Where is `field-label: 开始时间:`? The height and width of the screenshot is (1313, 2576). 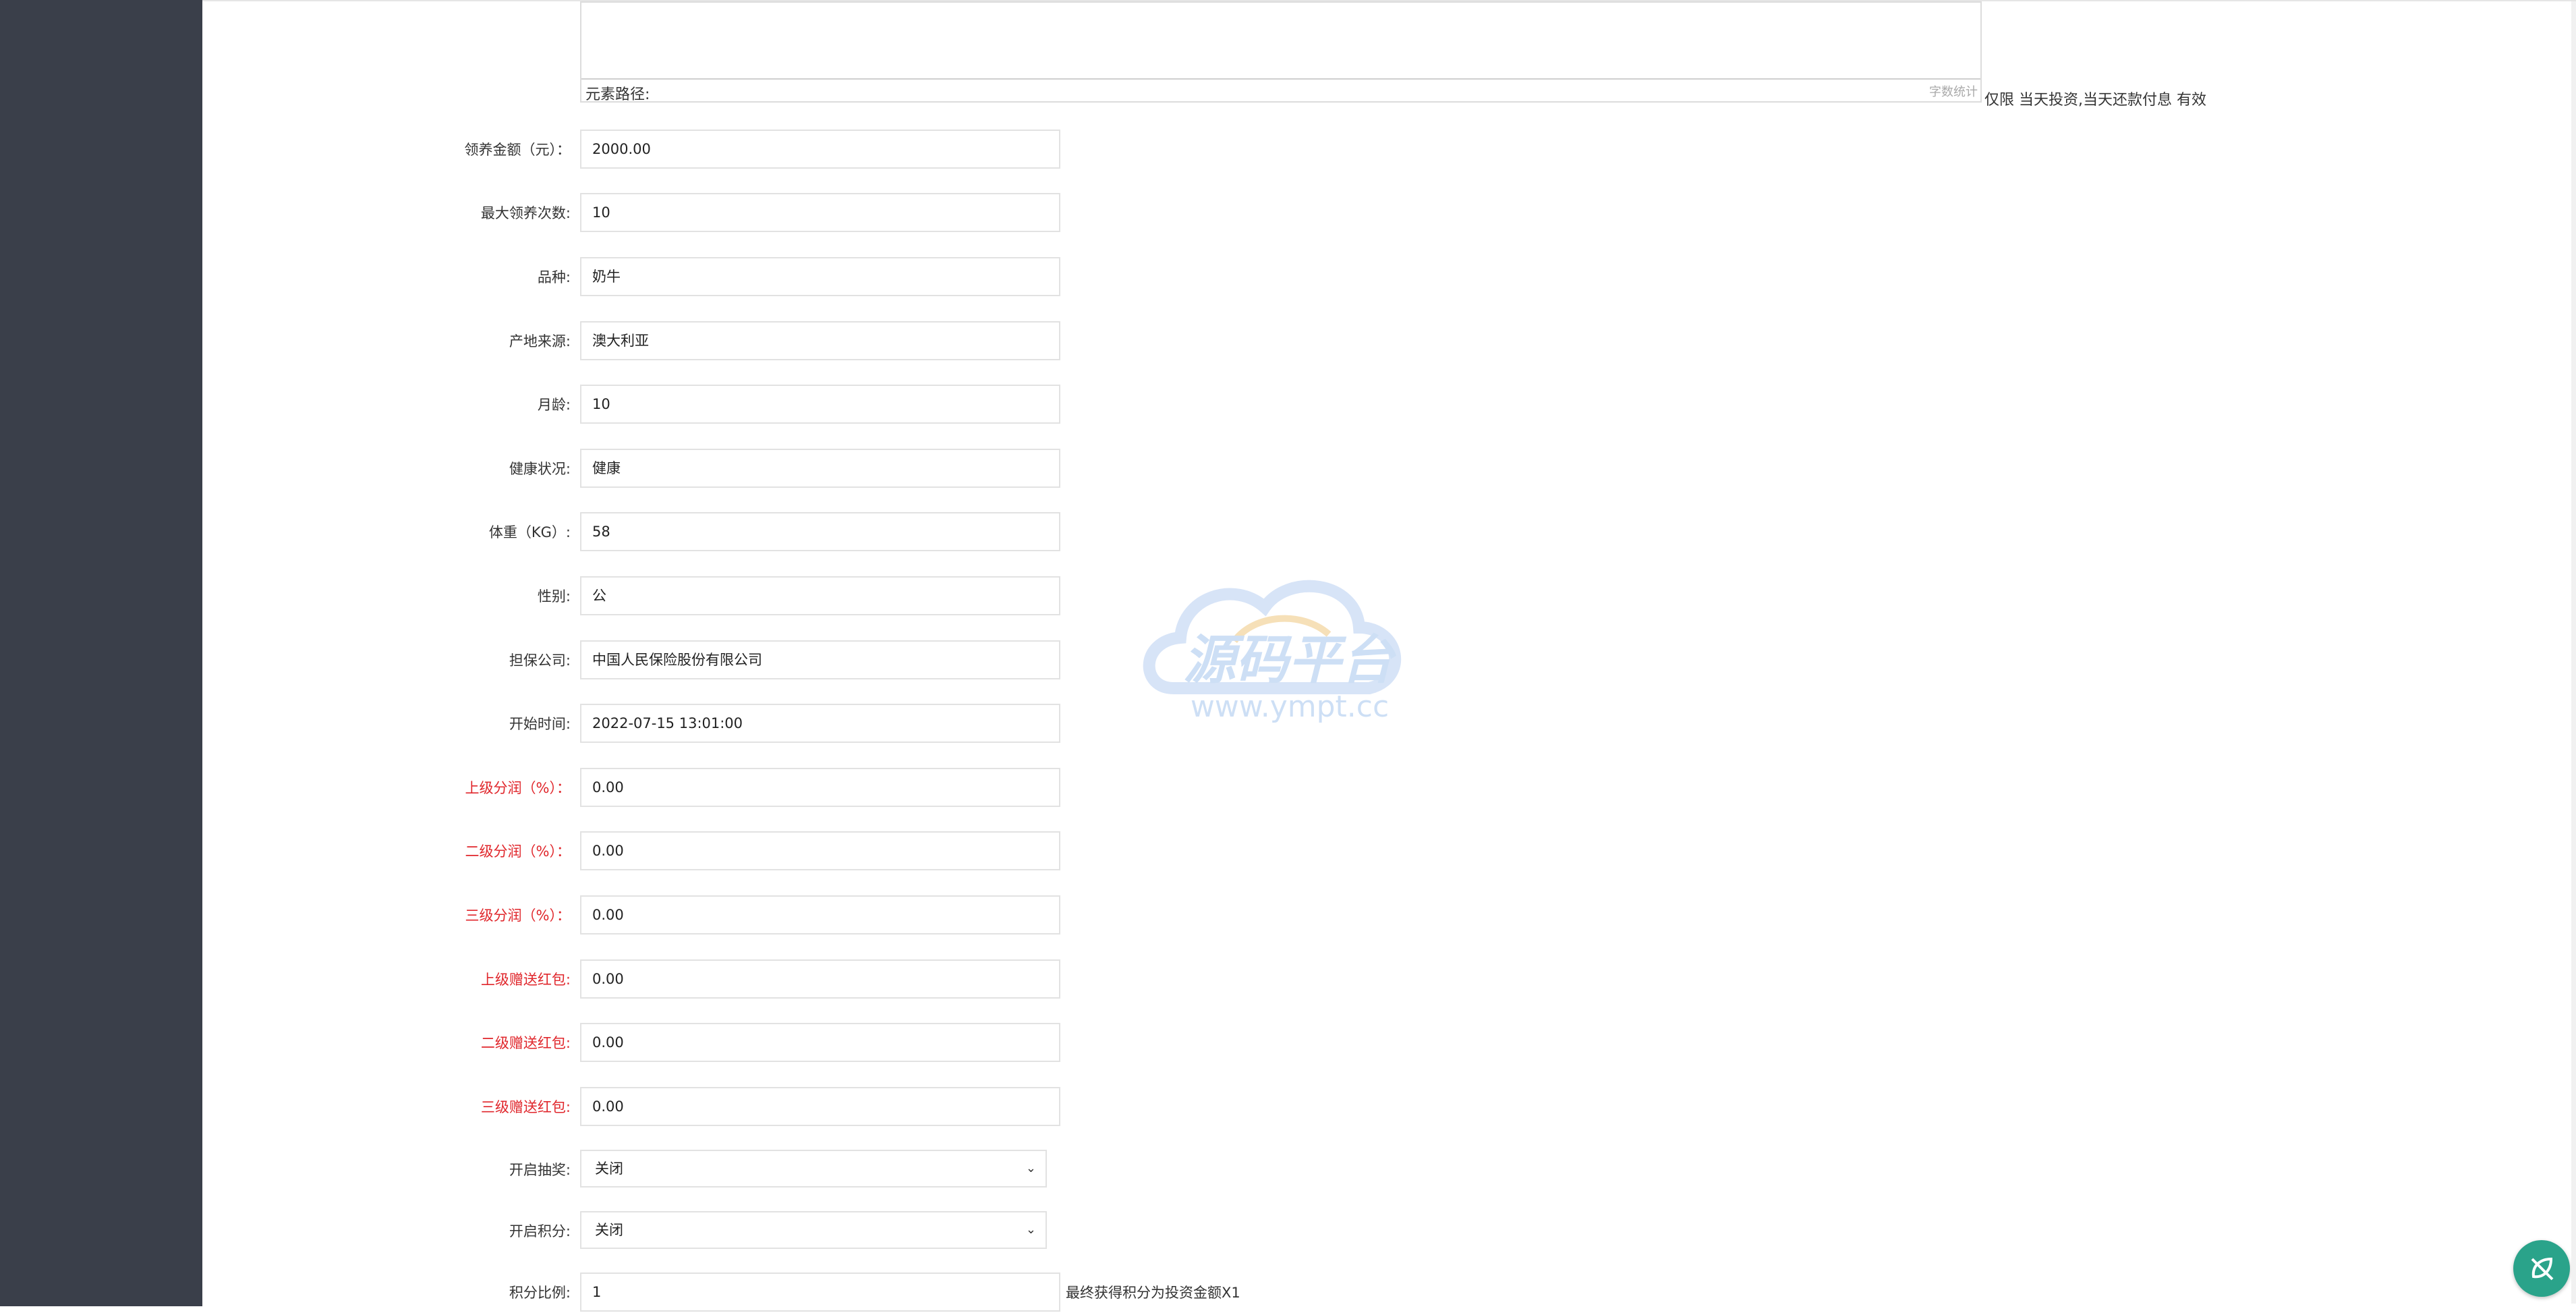
field-label: 开始时间: is located at coordinates (540, 724).